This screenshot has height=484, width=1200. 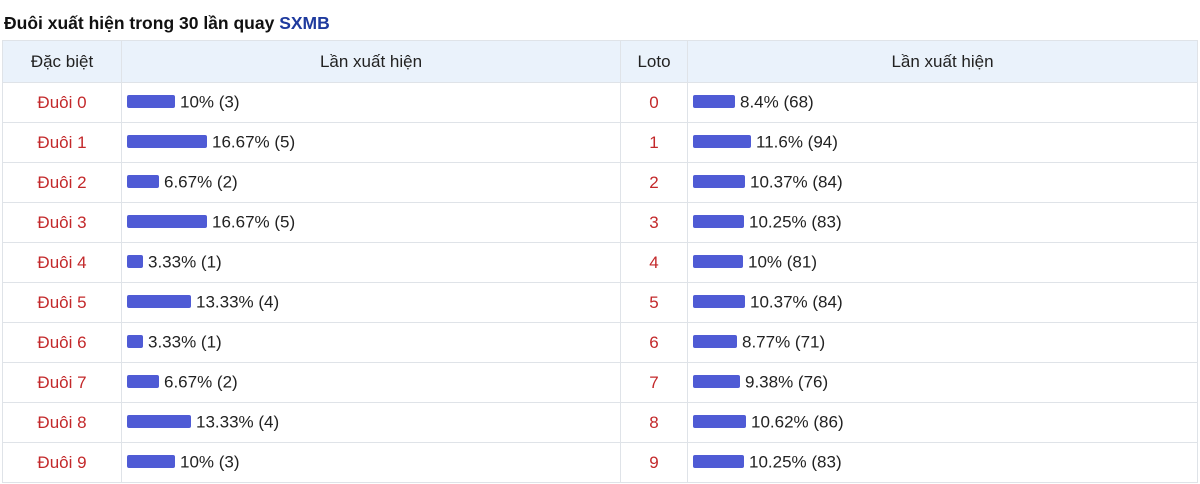 What do you see at coordinates (371, 61) in the screenshot?
I see `header-lan-xuat-hien-special: Lần xuất hiện` at bounding box center [371, 61].